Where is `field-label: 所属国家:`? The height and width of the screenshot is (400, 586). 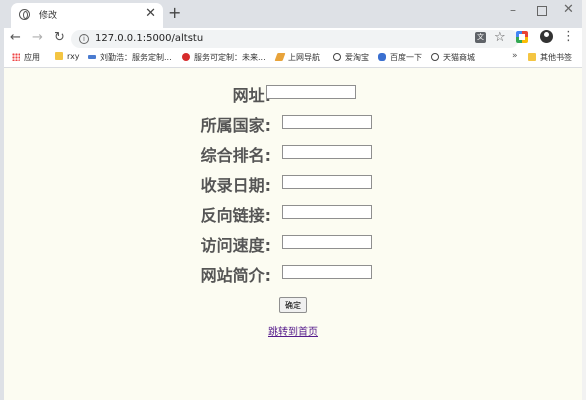
field-label: 所属国家: is located at coordinates (235, 125).